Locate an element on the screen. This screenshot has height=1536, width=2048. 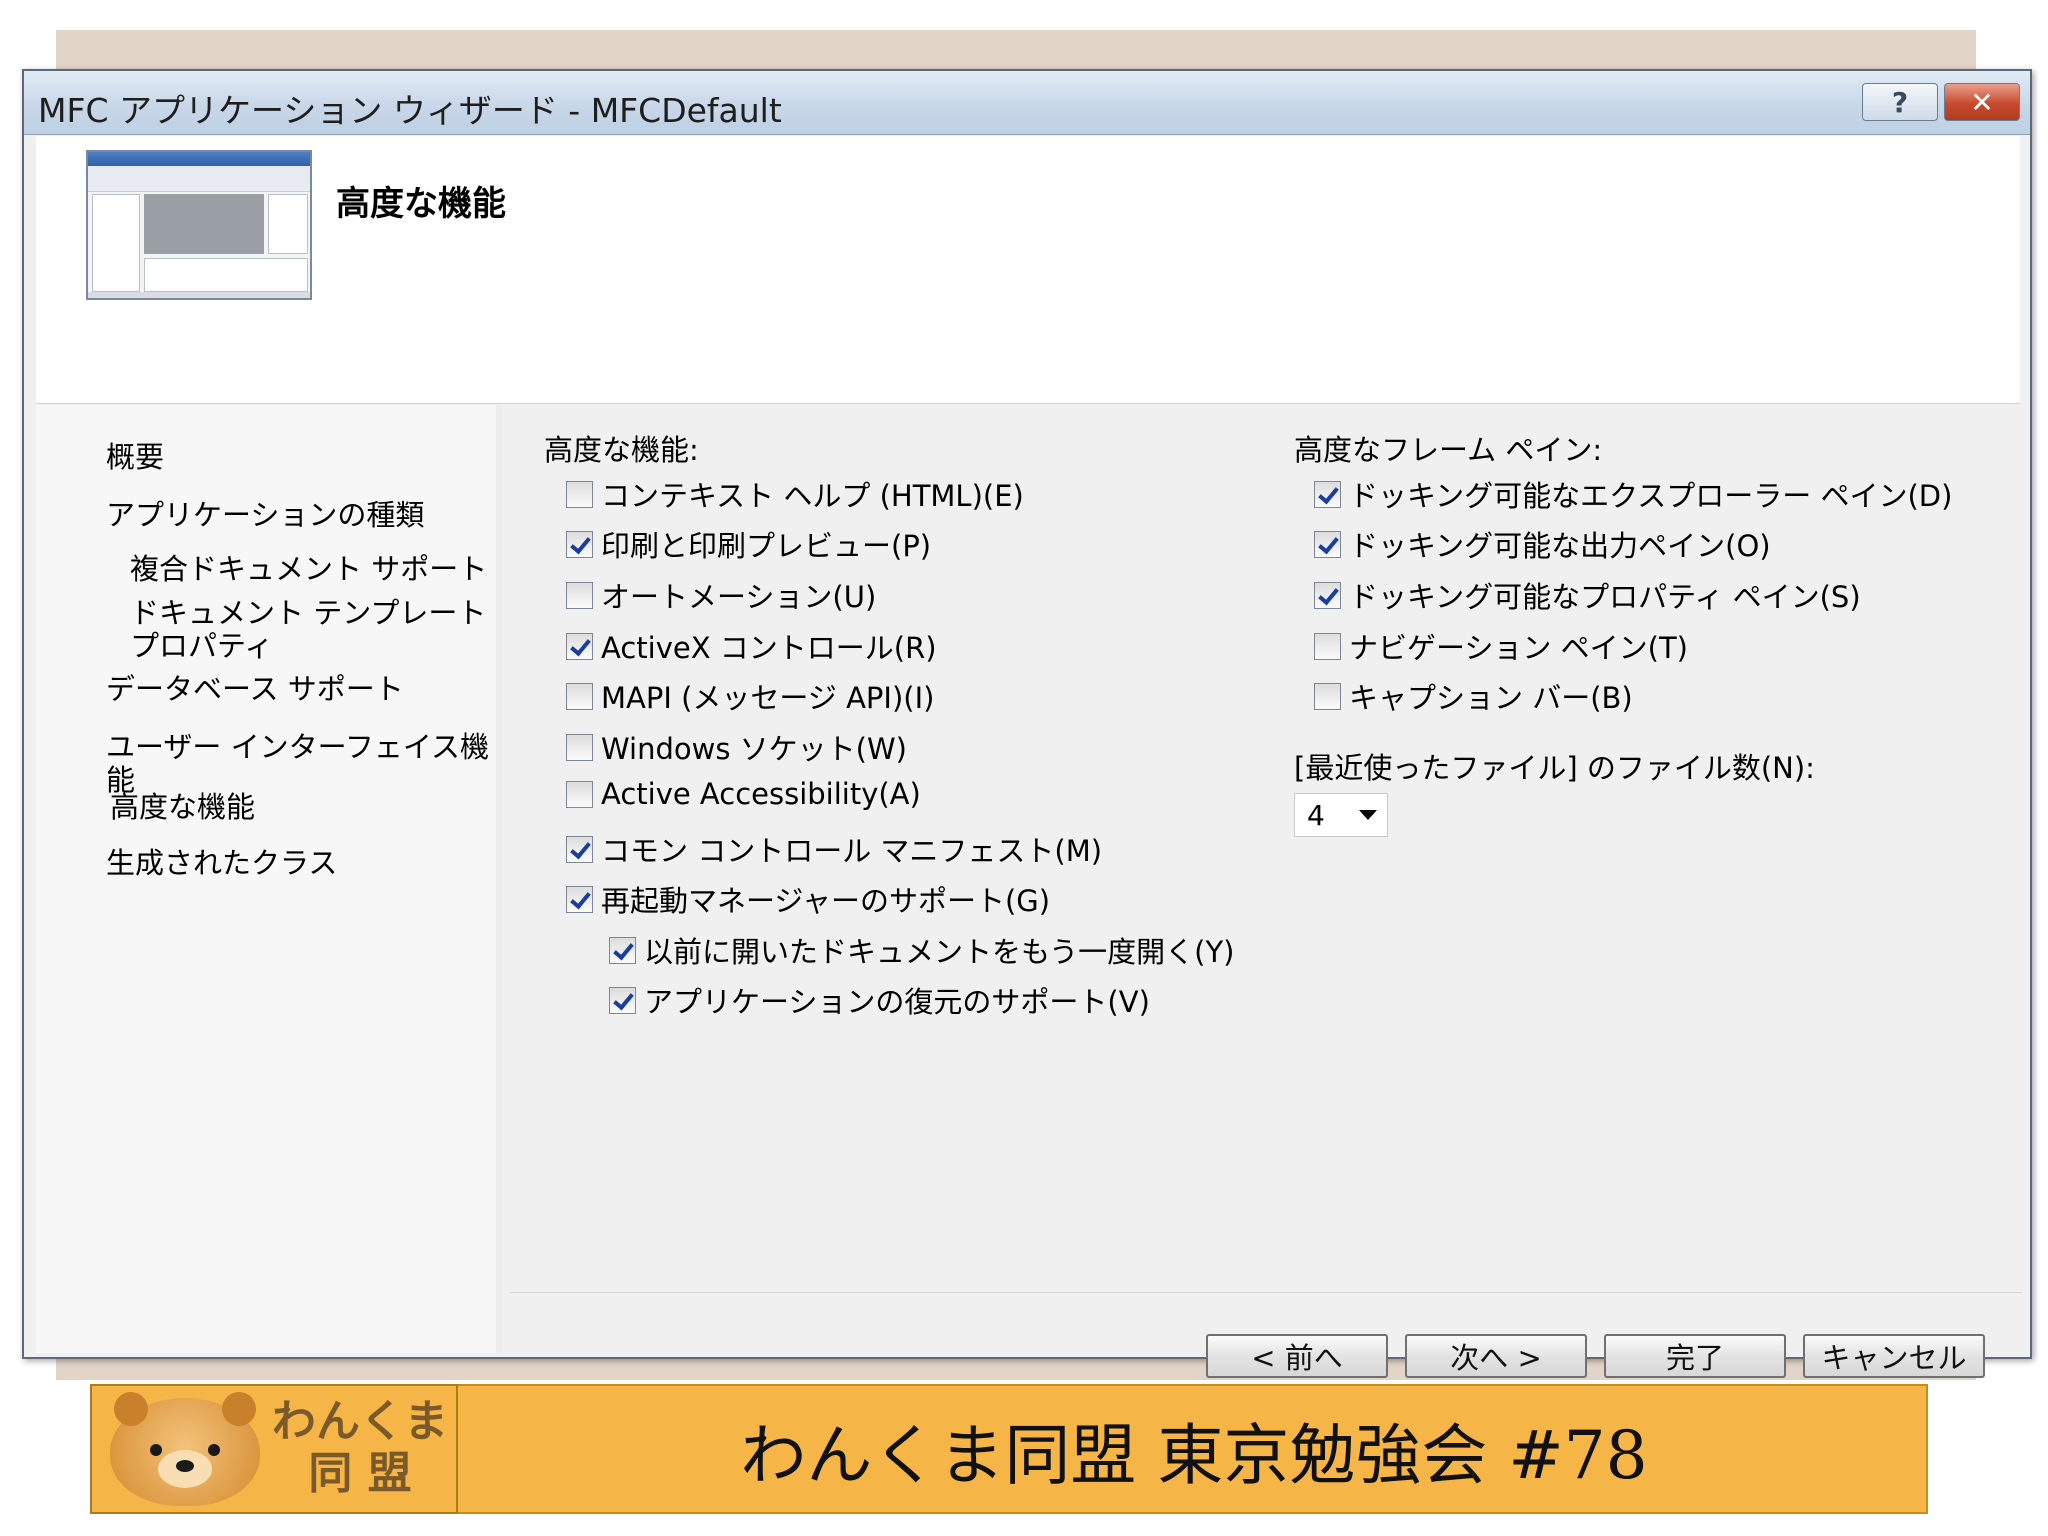
bear-icon is located at coordinates (185, 1449).